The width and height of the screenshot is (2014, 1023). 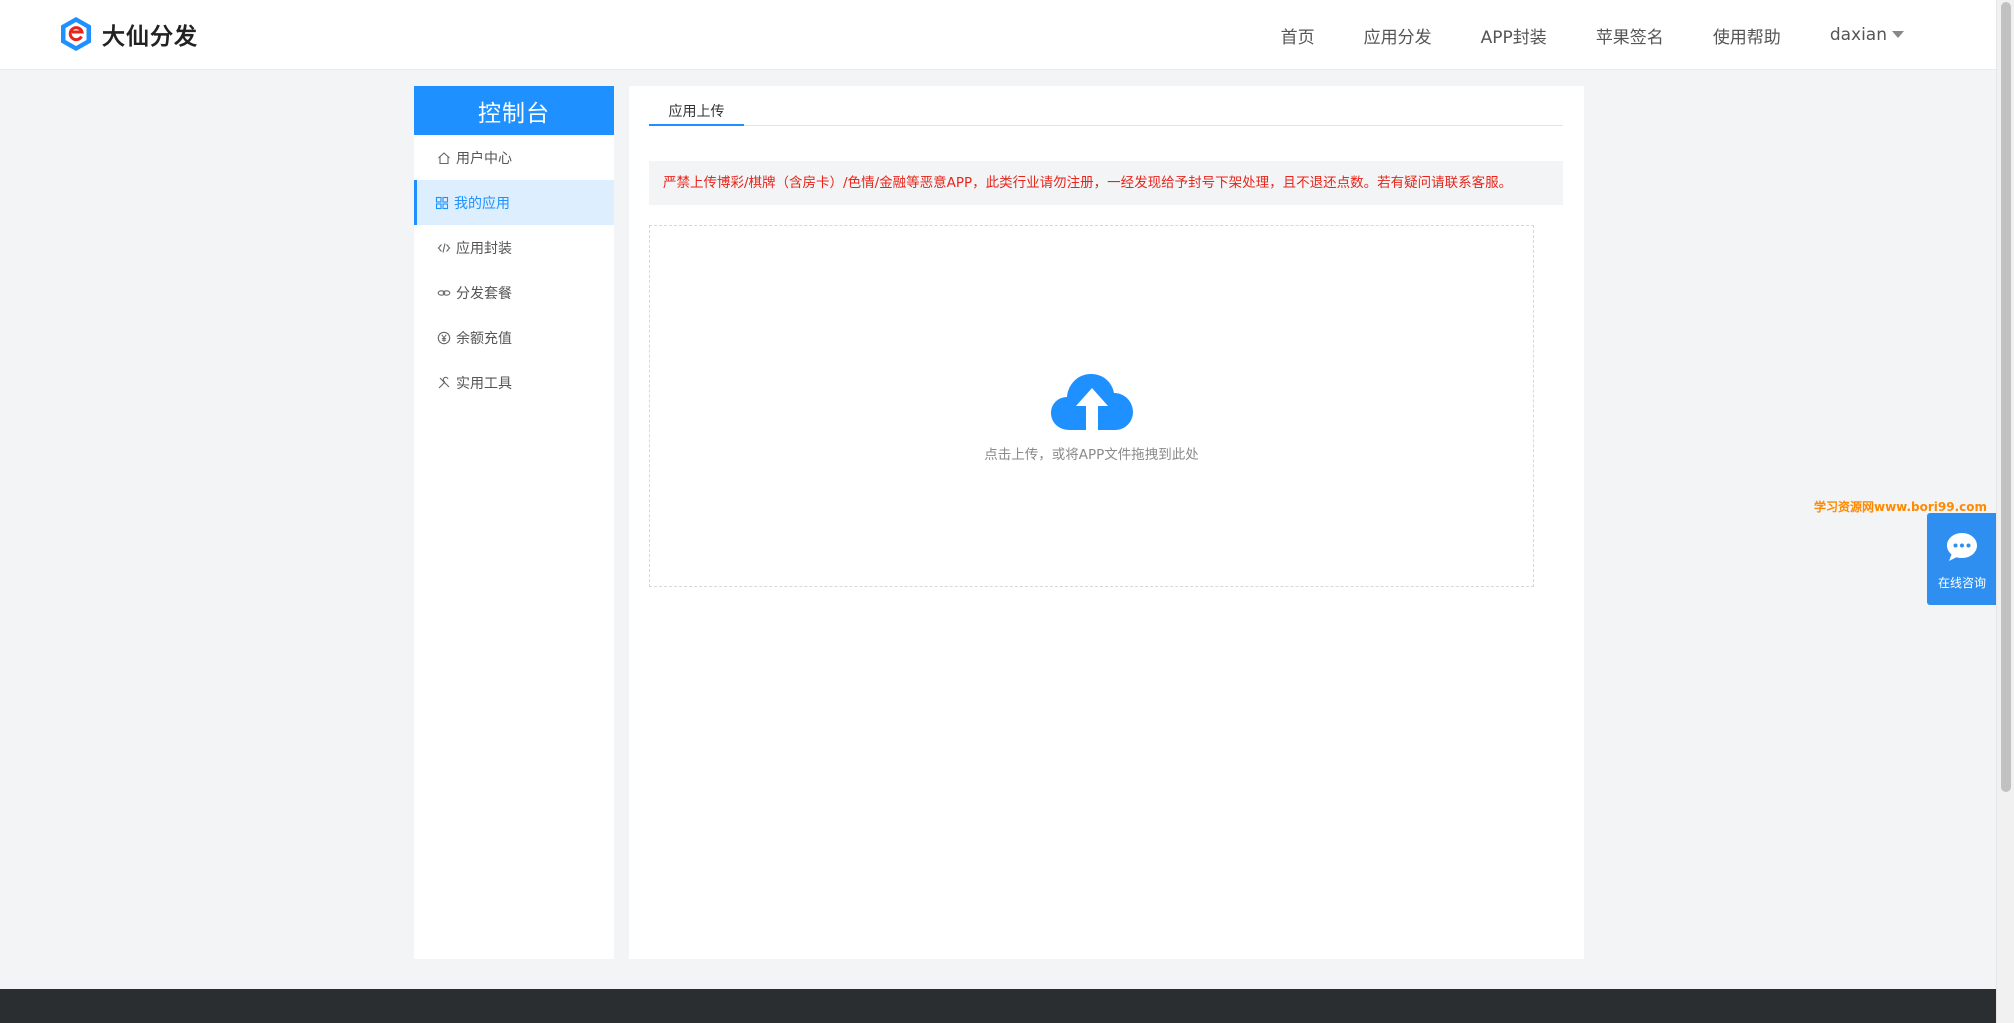 I want to click on page-scrollbar, so click(x=2005, y=511).